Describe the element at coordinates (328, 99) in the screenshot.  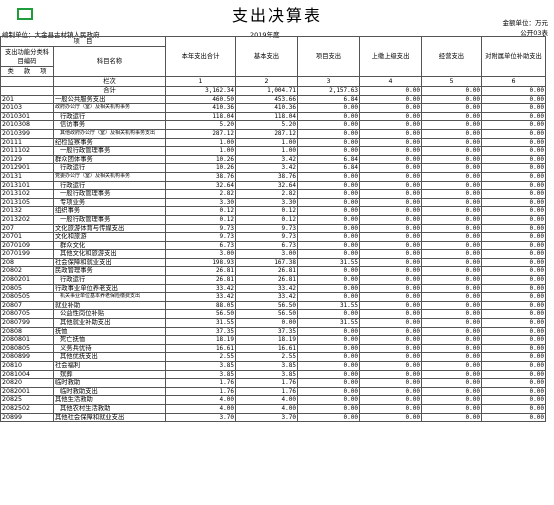
I see `row-value: 6.84` at that location.